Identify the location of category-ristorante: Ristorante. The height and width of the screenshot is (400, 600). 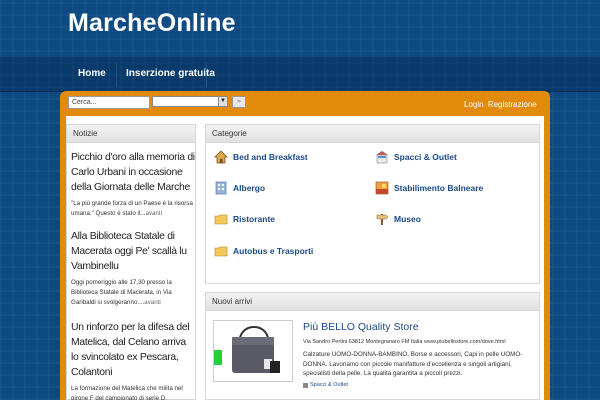
(244, 219).